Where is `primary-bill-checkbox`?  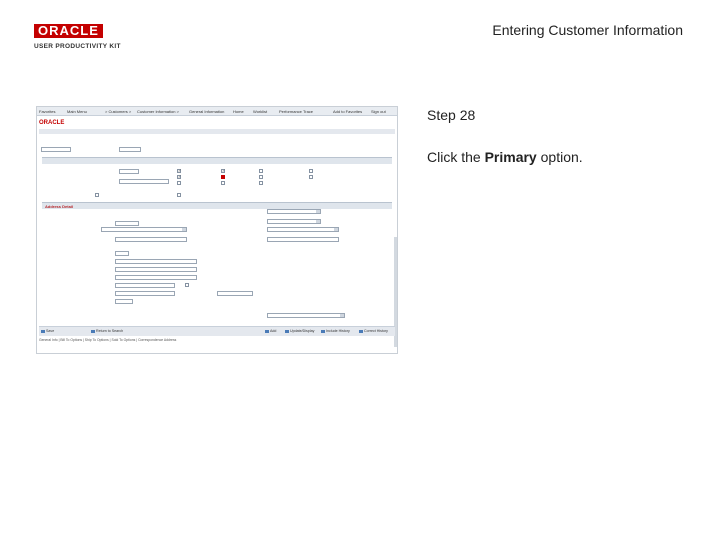
primary-bill-checkbox is located at coordinates (223, 170).